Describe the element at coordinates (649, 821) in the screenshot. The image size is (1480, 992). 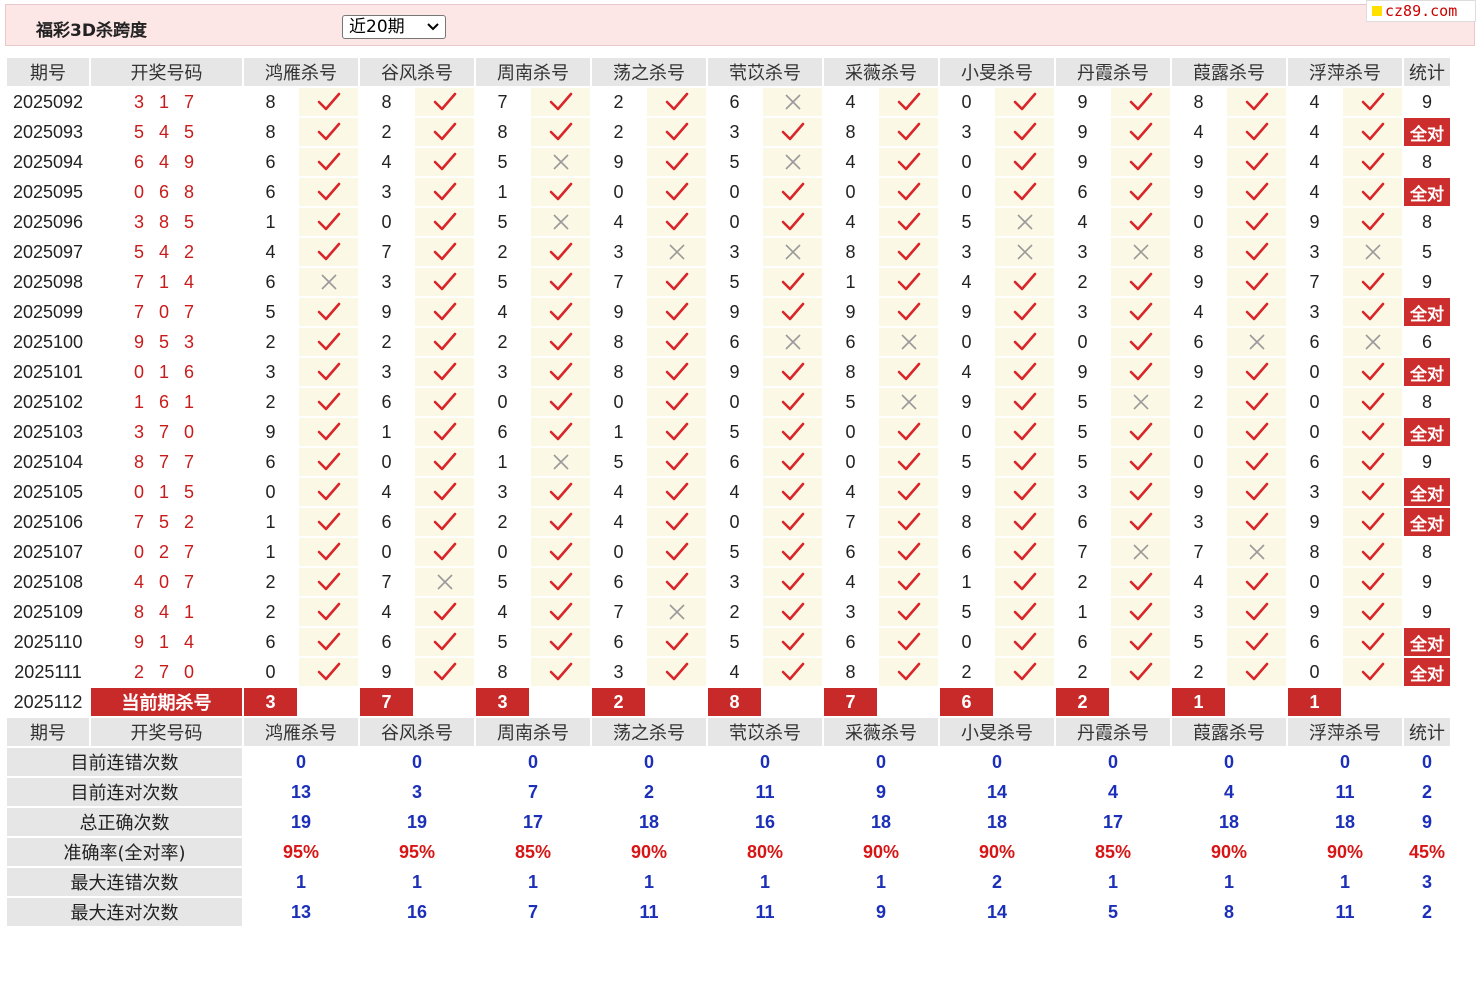
I see `summary-value: 18` at that location.